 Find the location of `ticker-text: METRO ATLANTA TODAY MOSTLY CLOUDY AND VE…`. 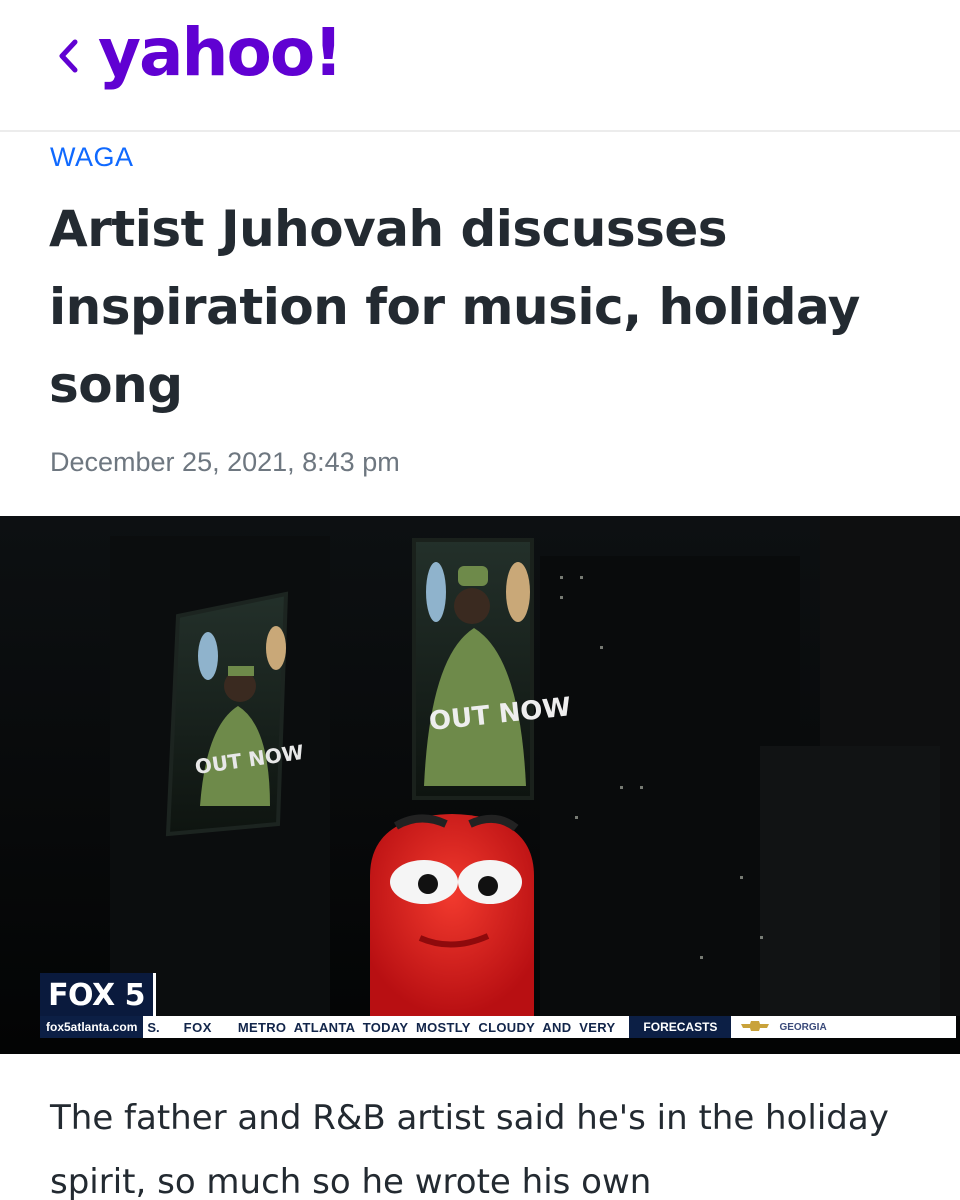

ticker-text: METRO ATLANTA TODAY MOSTLY CLOUDY AND VE… is located at coordinates (426, 1027).